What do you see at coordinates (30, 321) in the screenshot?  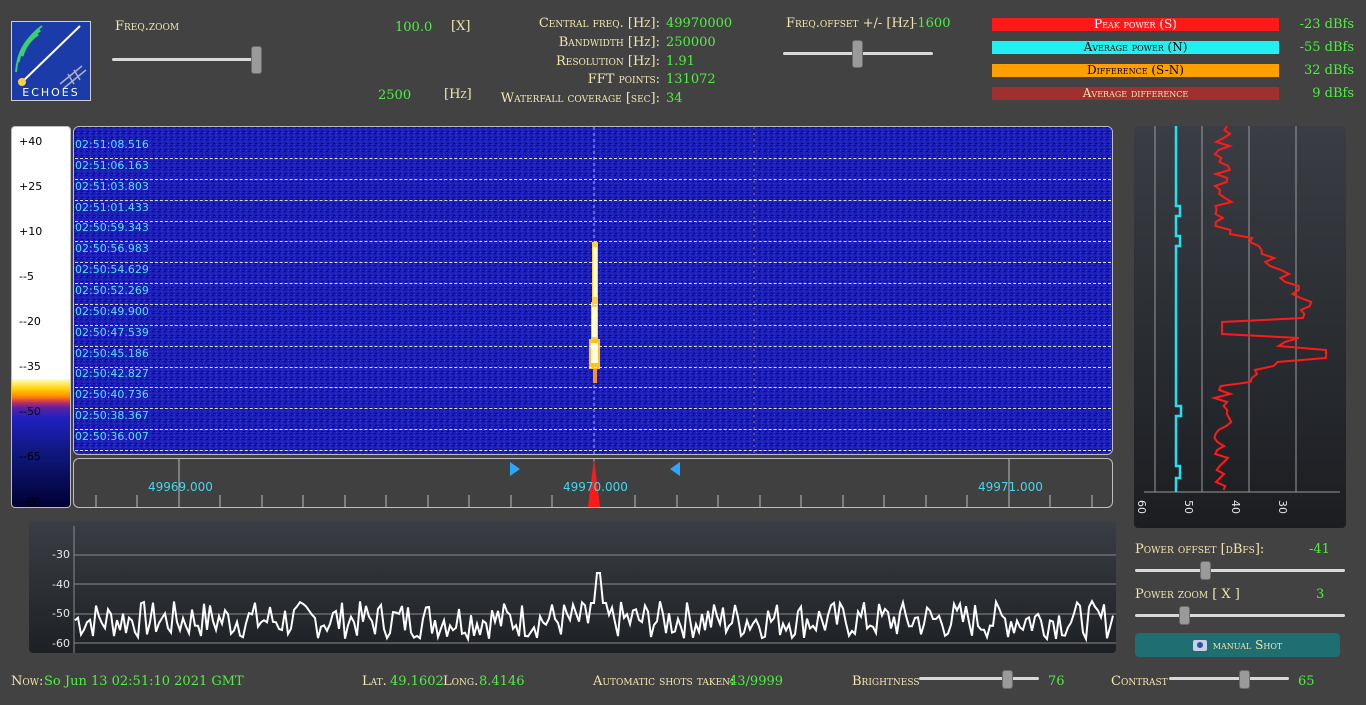 I see `palette-scale-label: --20` at bounding box center [30, 321].